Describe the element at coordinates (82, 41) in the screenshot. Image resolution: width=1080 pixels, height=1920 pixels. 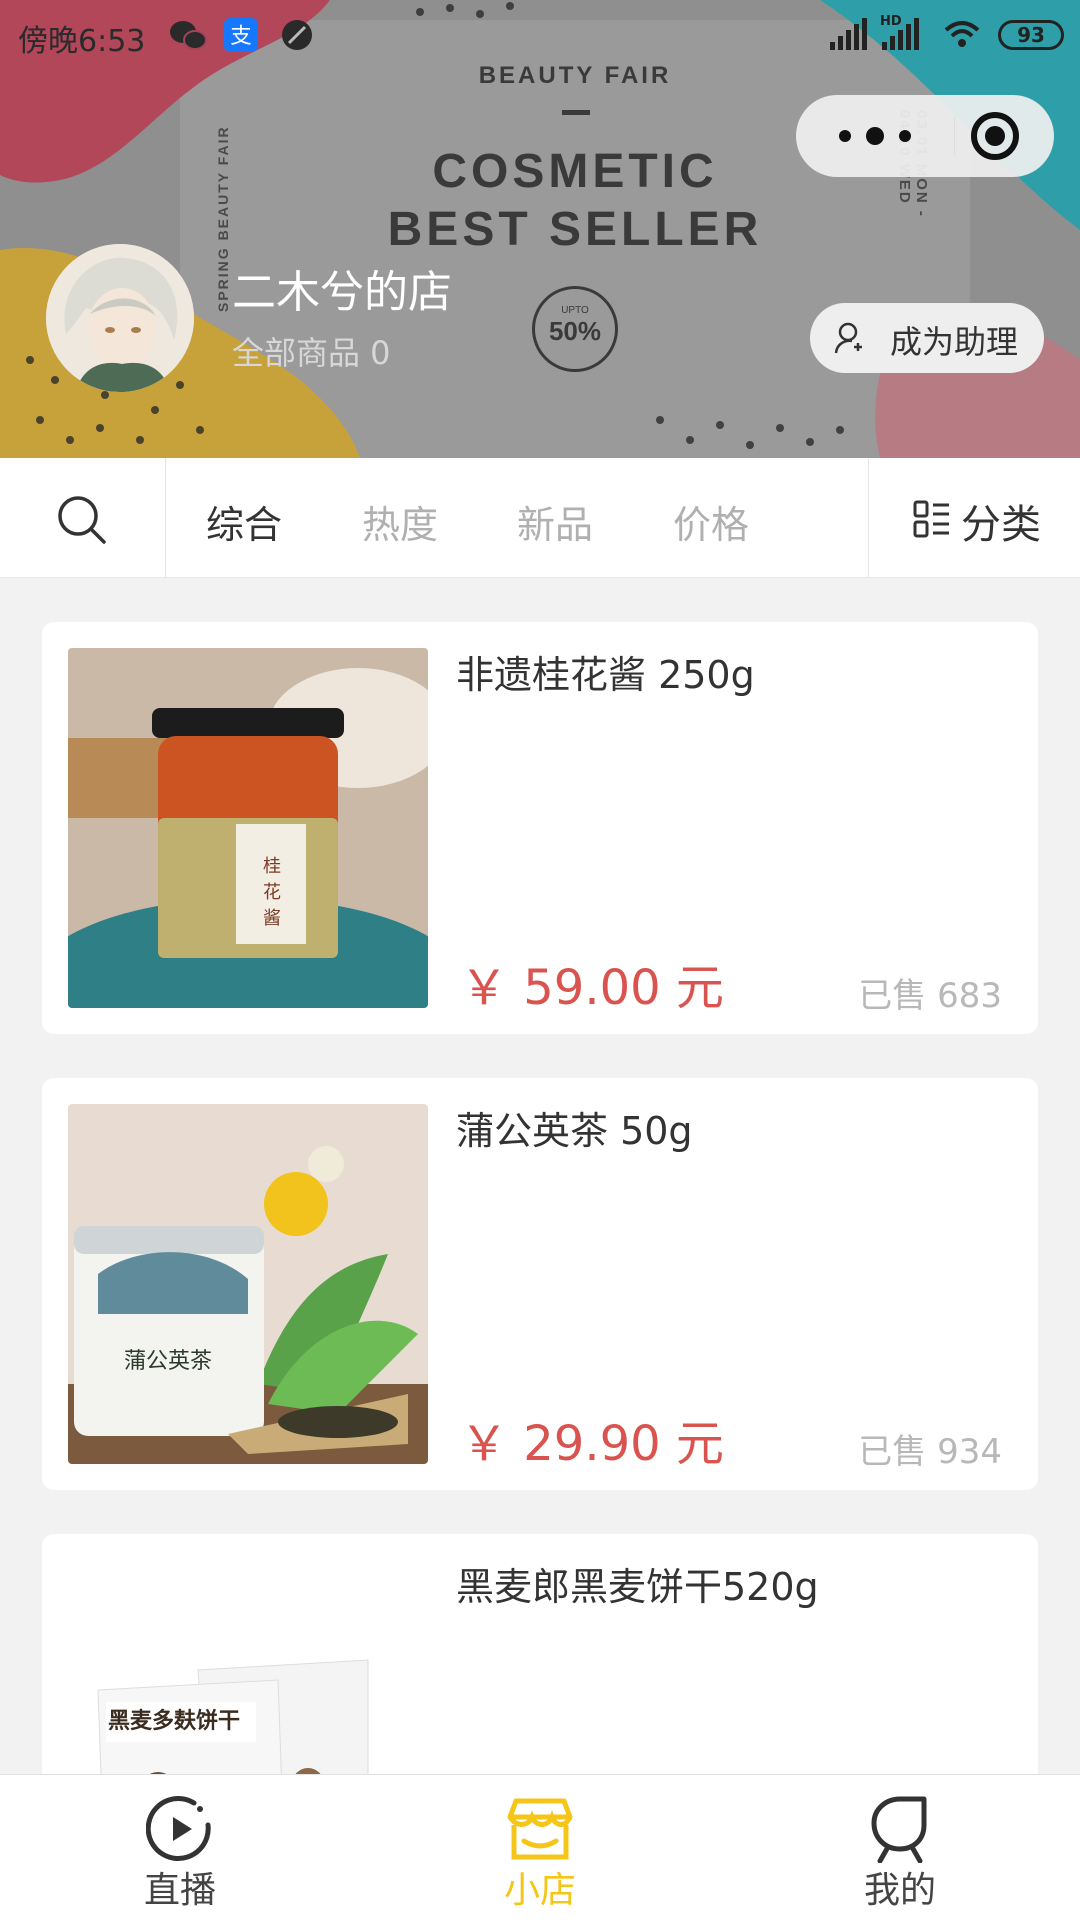
I see `status-time: 傍晚6:53` at that location.